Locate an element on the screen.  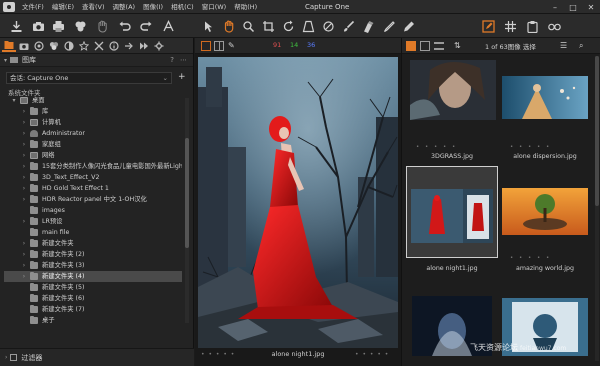
tree-row: › 3D_Text_Effect_V2 is located at coordinates (93, 177).